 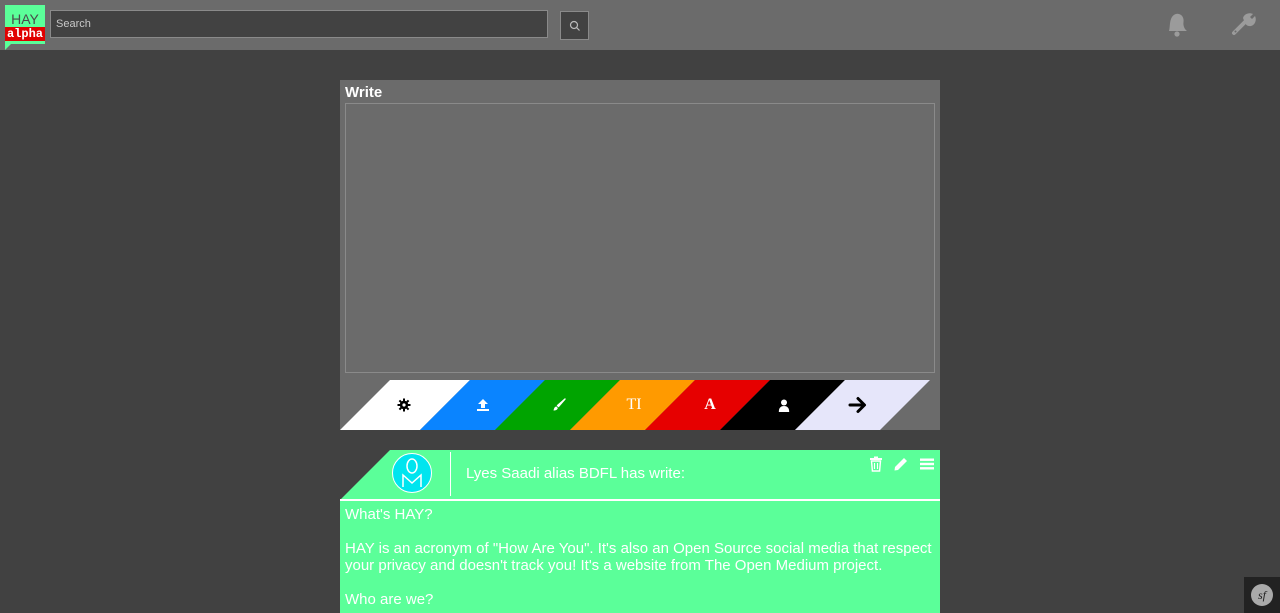 I want to click on font-icon: A, so click(x=710, y=404).